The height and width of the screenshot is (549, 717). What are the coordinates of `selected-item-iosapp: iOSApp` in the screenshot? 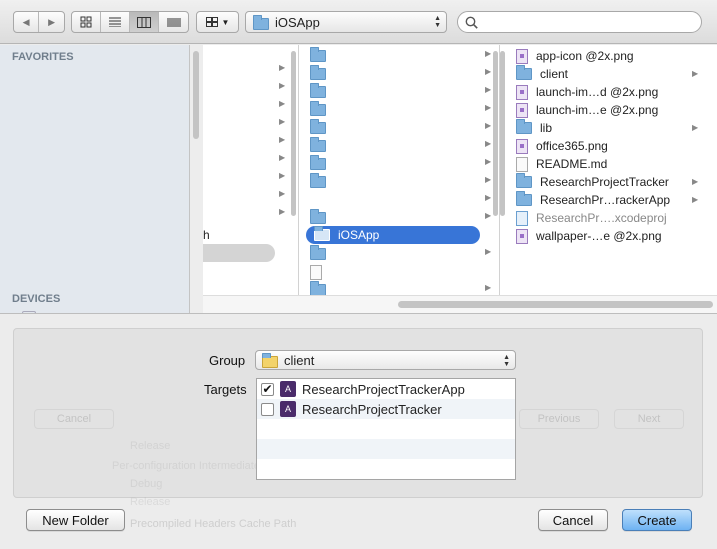 It's located at (346, 235).